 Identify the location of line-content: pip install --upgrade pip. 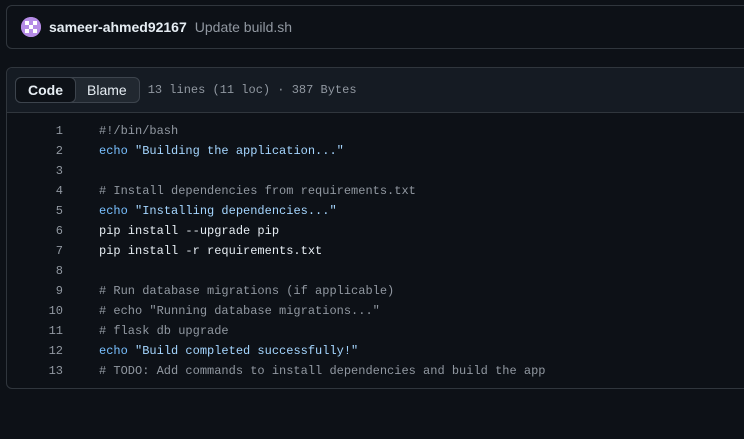
(189, 231).